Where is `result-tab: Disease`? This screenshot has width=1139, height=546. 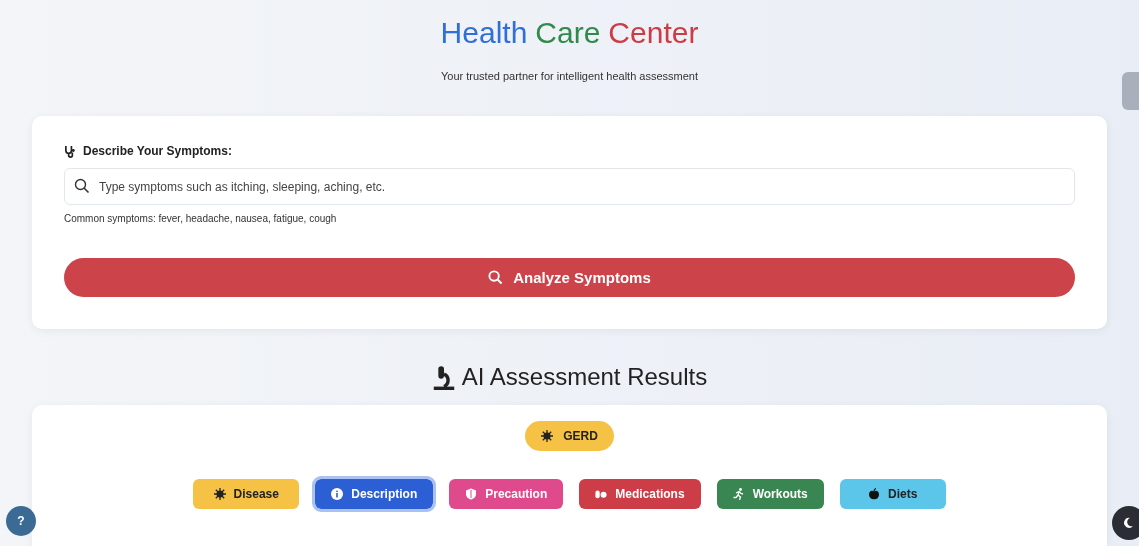
result-tab: Disease is located at coordinates (246, 494).